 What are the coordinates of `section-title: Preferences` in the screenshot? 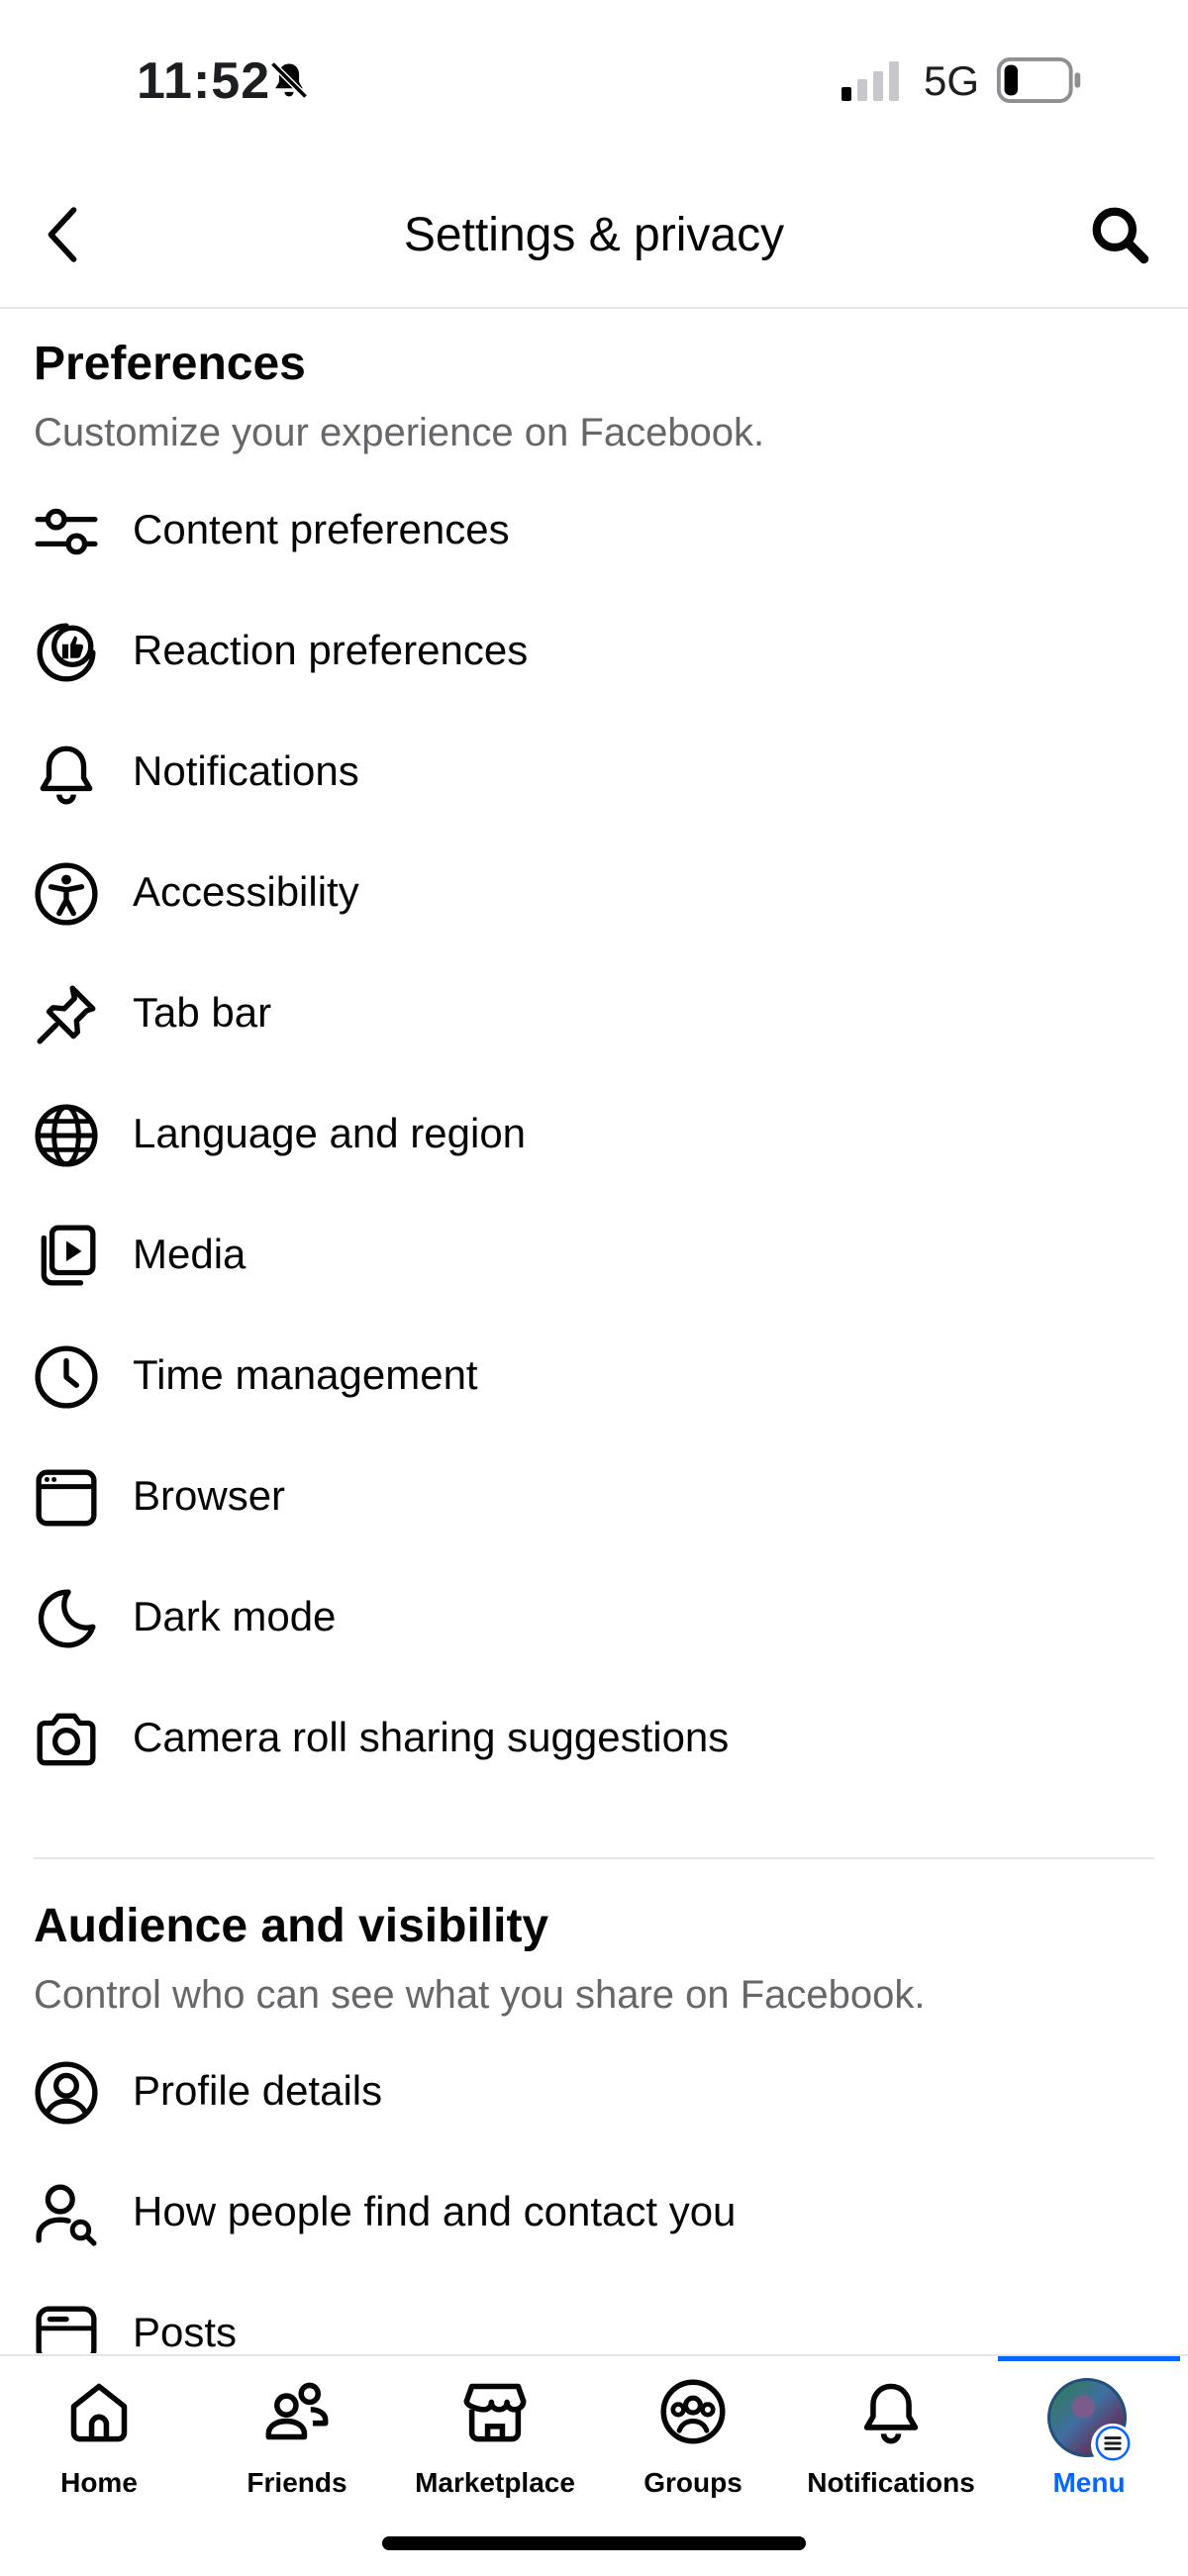 It's located at (170, 364).